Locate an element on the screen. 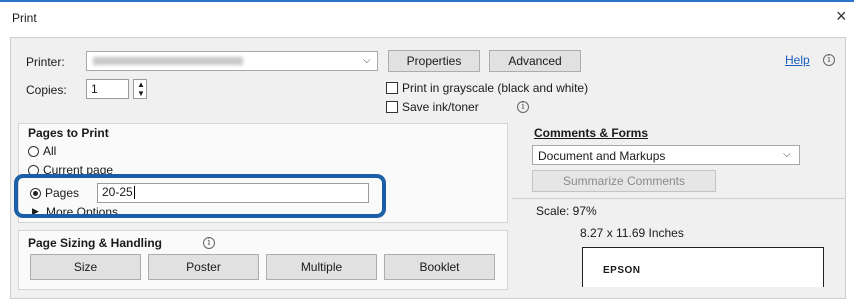 This screenshot has height=299, width=854. help-link: Help is located at coordinates (797, 60).